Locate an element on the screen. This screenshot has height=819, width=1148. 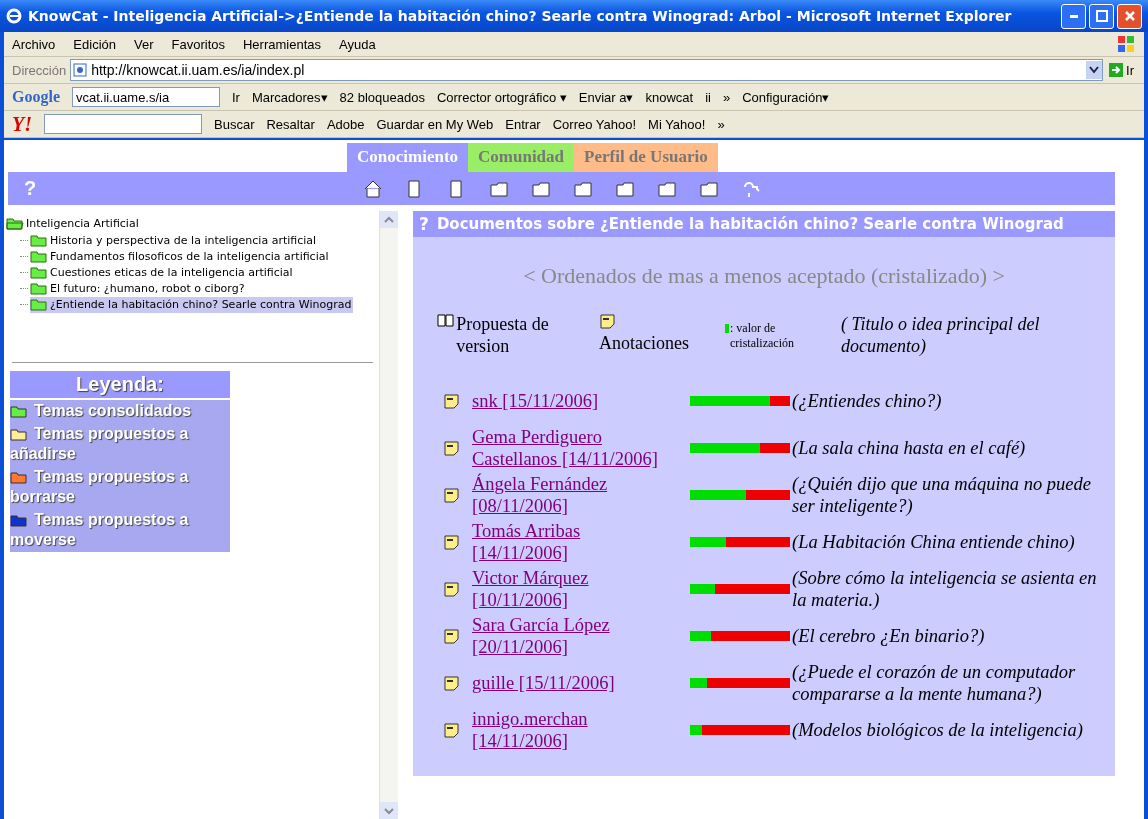
legend-title: Leyenda: is located at coordinates (120, 385).